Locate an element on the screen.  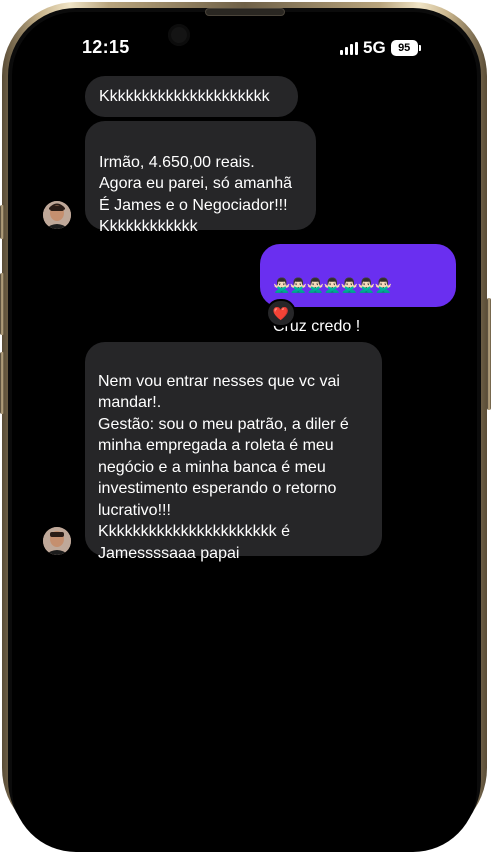
status-time: 12:15 is located at coordinates (106, 47).